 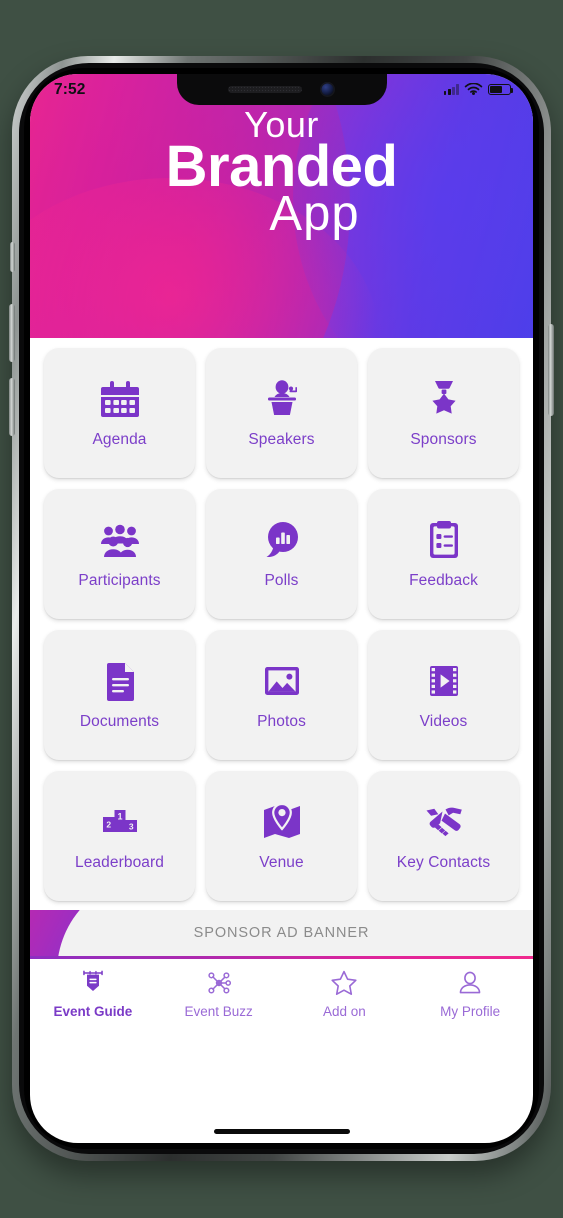 I want to click on home-indicator, so click(x=281, y=1131).